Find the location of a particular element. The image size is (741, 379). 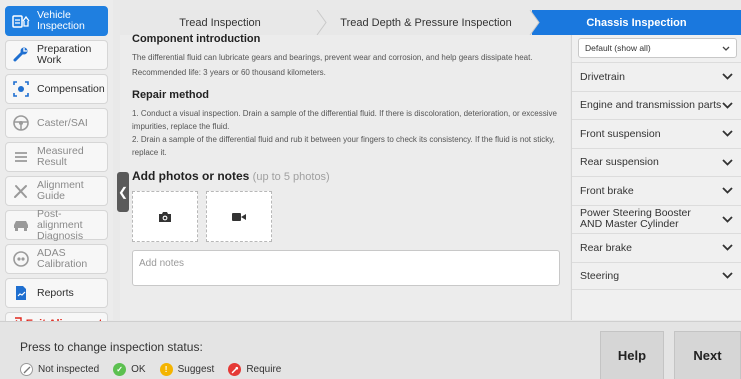

sidebar-item-vehicle-inspection: Vehicle Inspection is located at coordinates (56, 21).